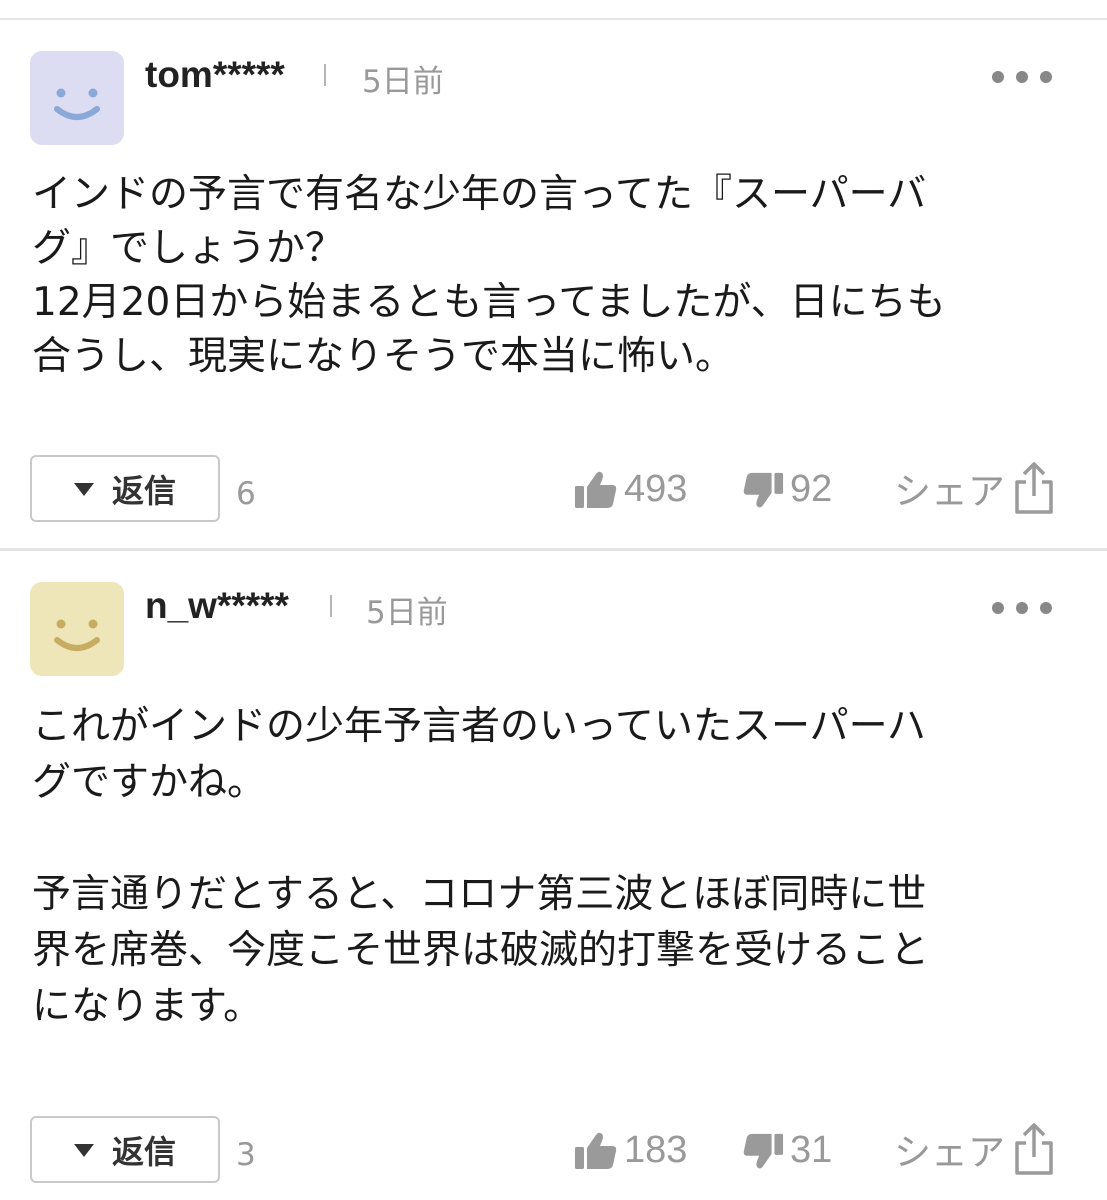 The image size is (1107, 1200). I want to click on reply-count: 6, so click(246, 494).